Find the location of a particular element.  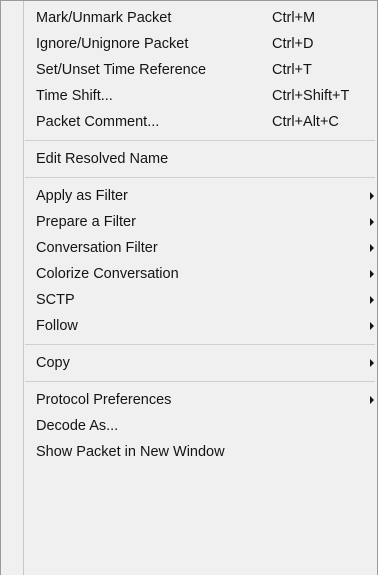

menu-item-label: Colorize Conversation is located at coordinates (107, 274).